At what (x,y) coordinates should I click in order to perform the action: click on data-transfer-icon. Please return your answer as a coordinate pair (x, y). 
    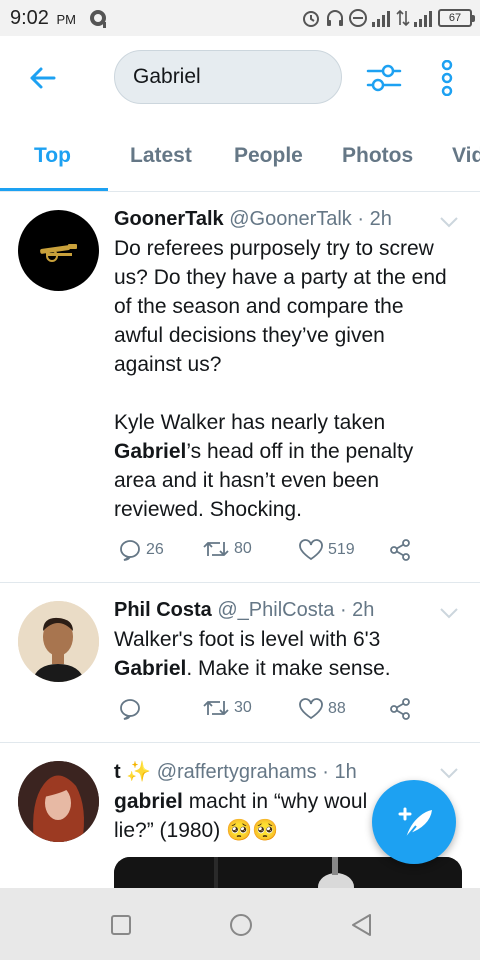
    Looking at the image, I should click on (403, 18).